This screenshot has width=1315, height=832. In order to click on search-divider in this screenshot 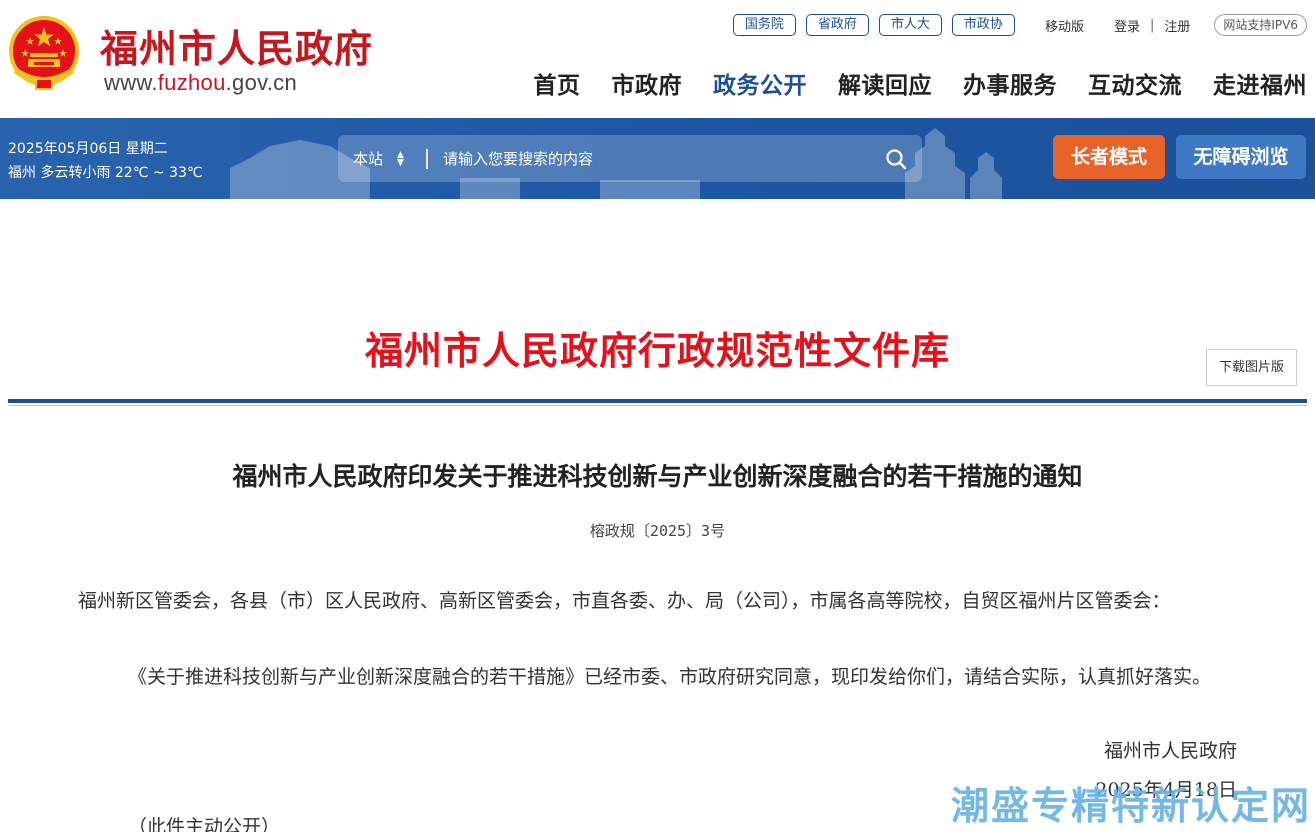, I will do `click(427, 158)`.